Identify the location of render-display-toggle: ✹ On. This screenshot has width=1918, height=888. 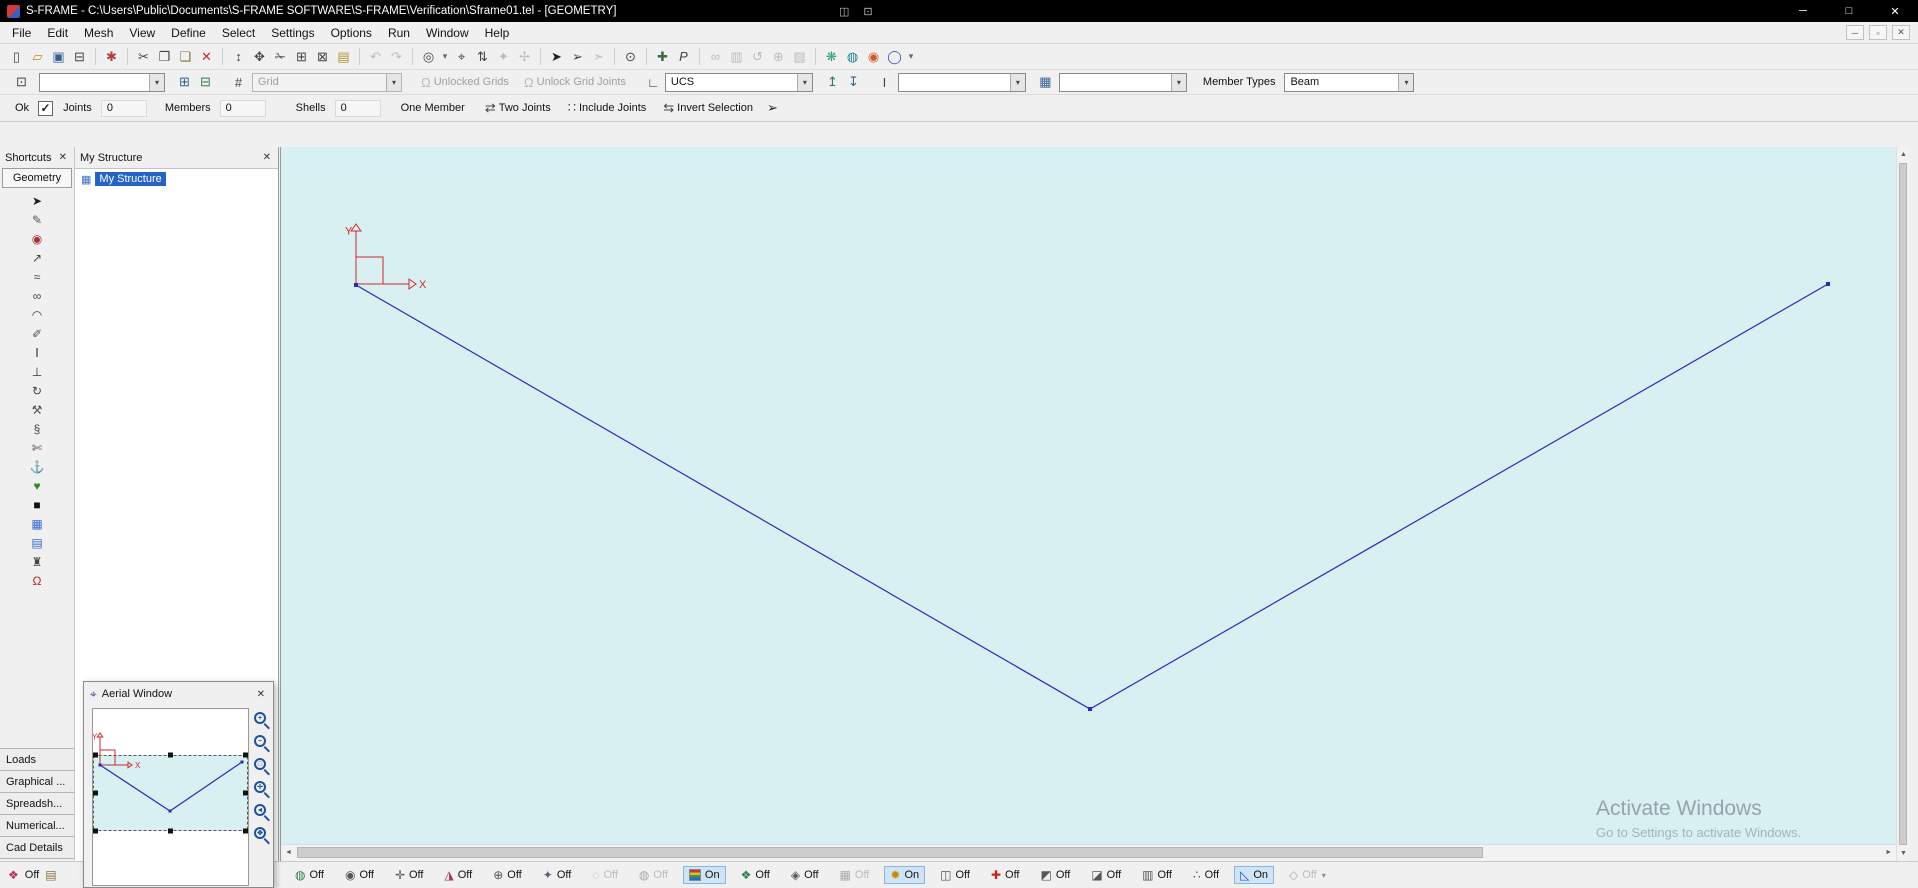
(905, 875).